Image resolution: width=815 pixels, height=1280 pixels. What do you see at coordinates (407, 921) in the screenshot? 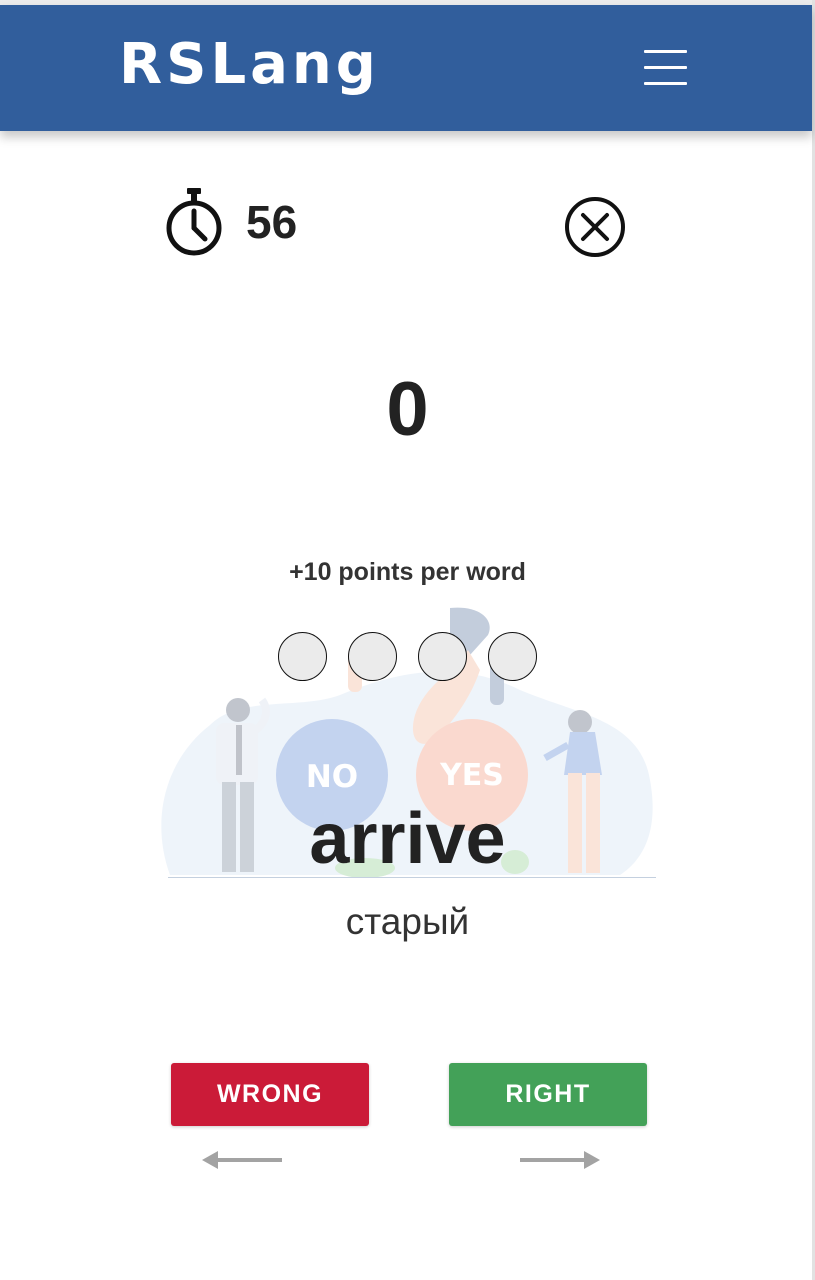
I see `translation-word: старый` at bounding box center [407, 921].